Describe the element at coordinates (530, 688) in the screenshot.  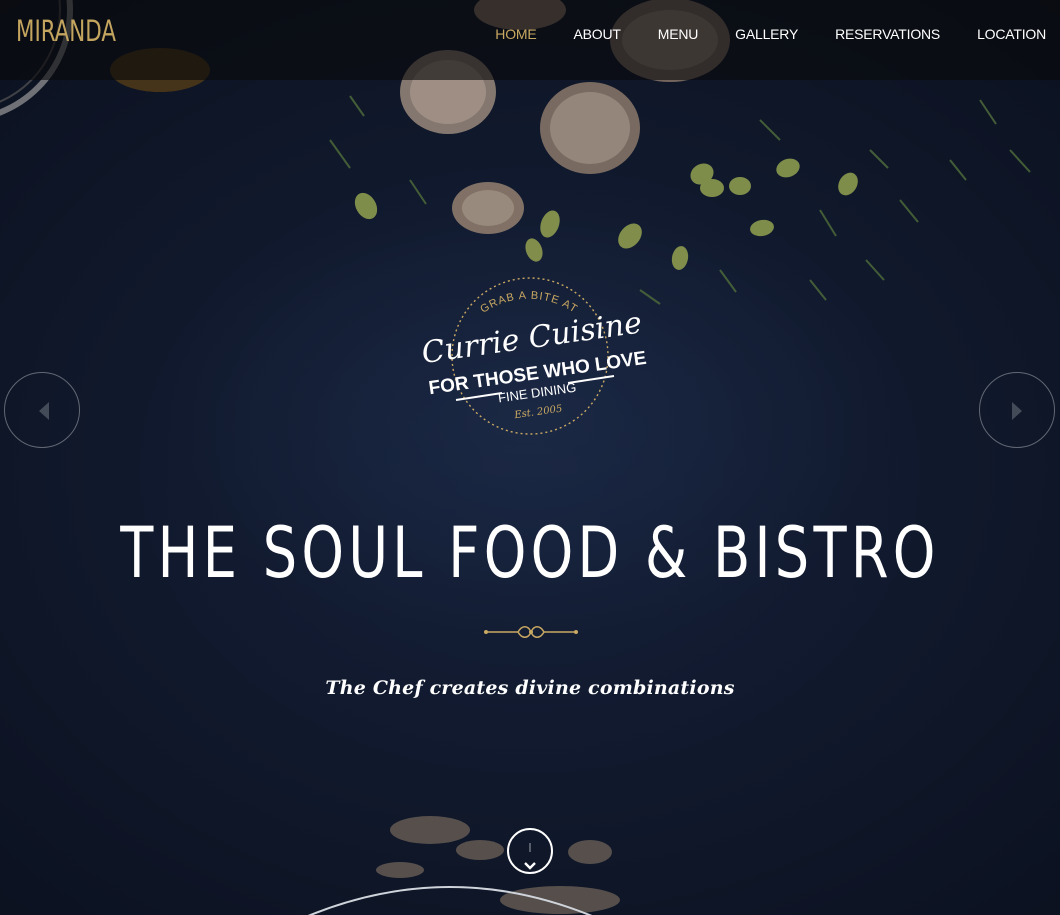
I see `hero-tagline: The Chef creates divine combinations` at that location.